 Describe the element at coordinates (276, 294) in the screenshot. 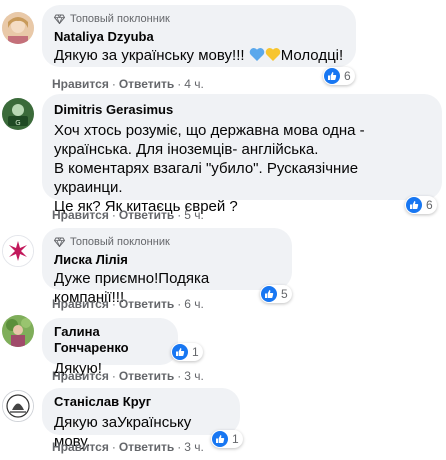

I see `reaction-count: 5` at that location.